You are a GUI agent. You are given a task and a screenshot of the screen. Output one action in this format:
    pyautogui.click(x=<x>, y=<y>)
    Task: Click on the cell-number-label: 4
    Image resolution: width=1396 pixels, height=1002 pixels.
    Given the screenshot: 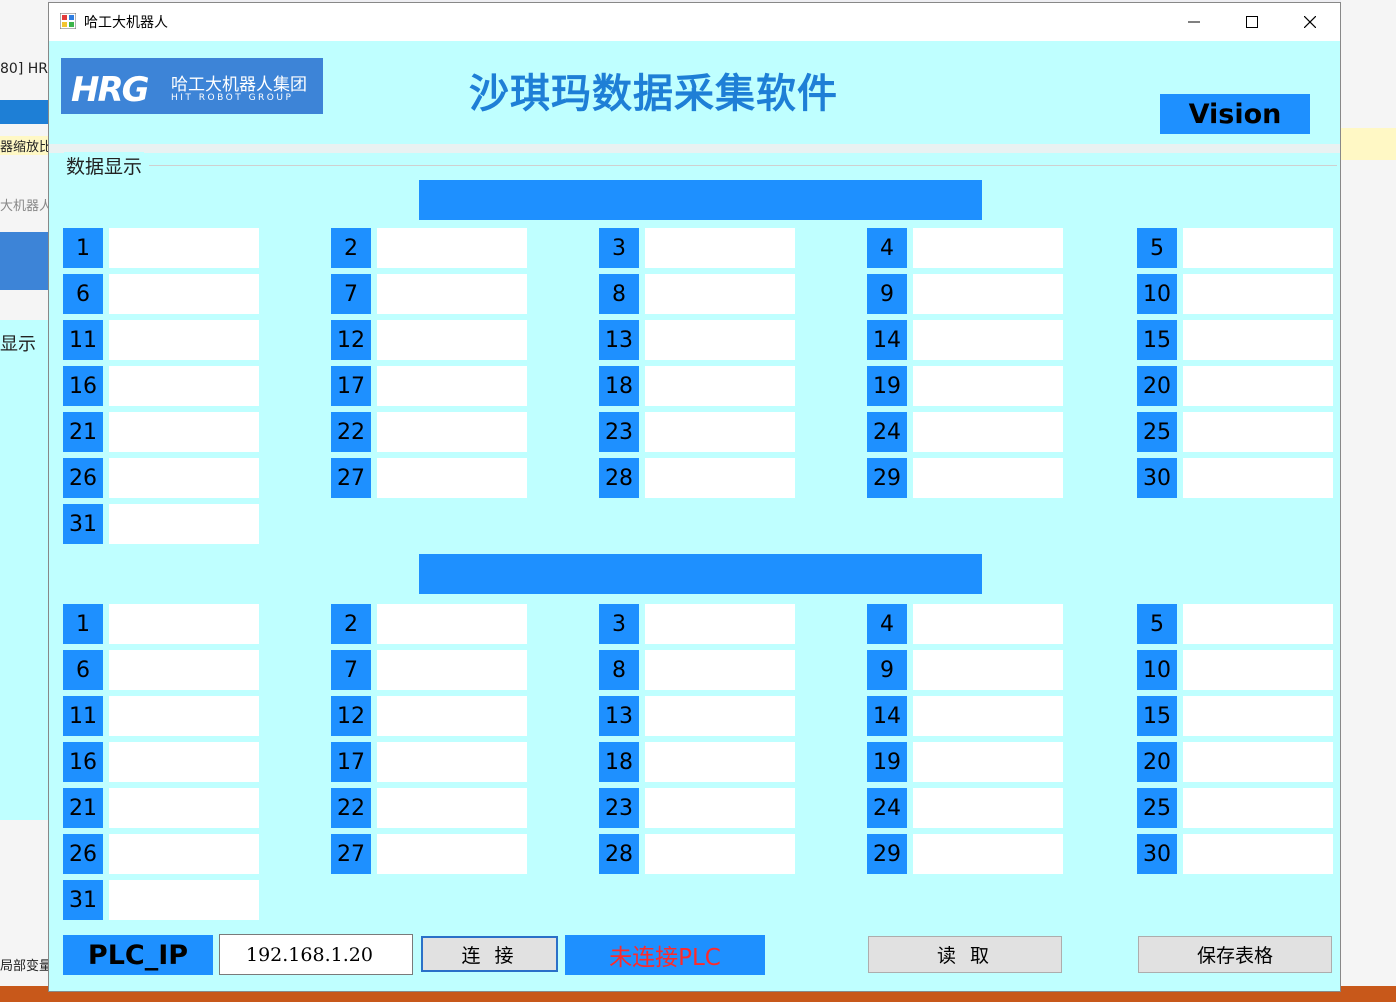 What is the action you would take?
    pyautogui.click(x=887, y=248)
    